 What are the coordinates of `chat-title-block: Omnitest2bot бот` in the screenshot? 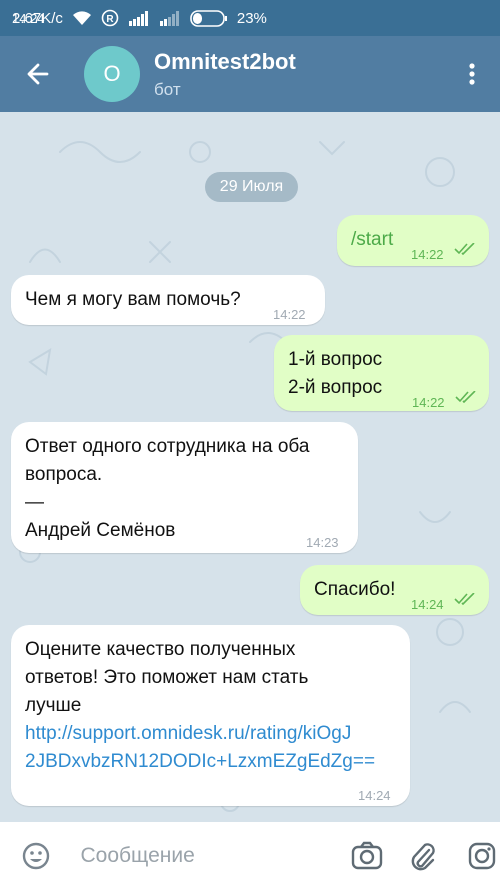 It's located at (303, 74).